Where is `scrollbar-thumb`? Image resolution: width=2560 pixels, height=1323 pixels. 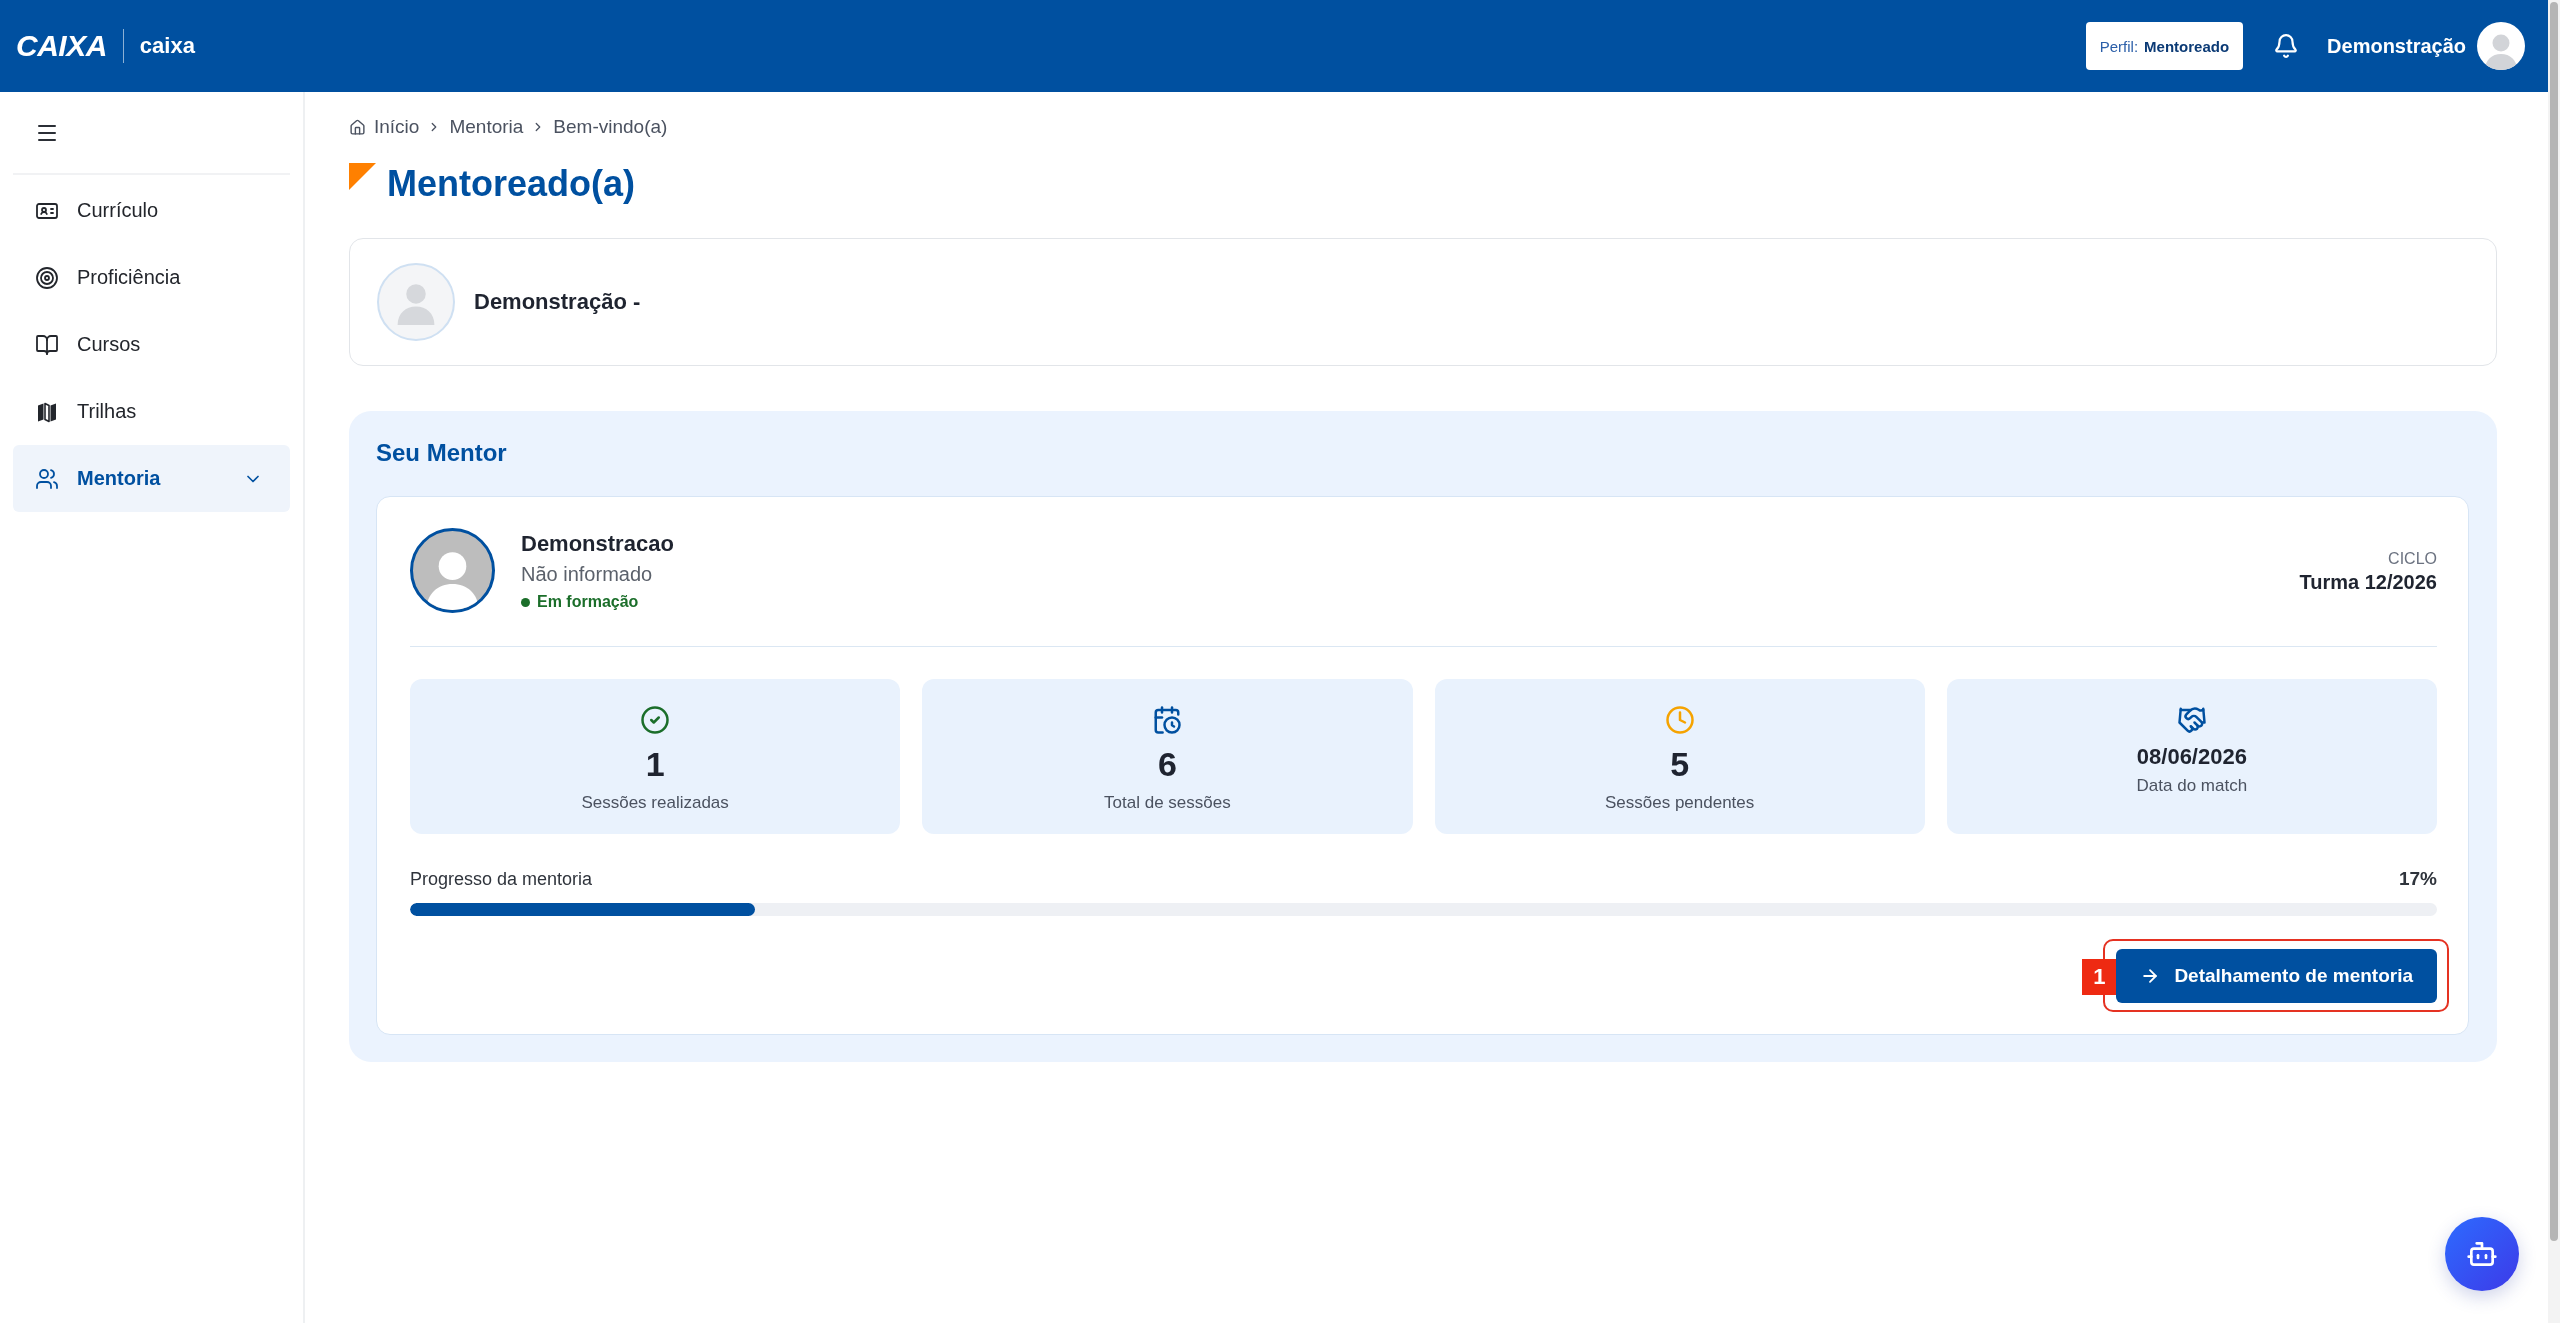 scrollbar-thumb is located at coordinates (2554, 621).